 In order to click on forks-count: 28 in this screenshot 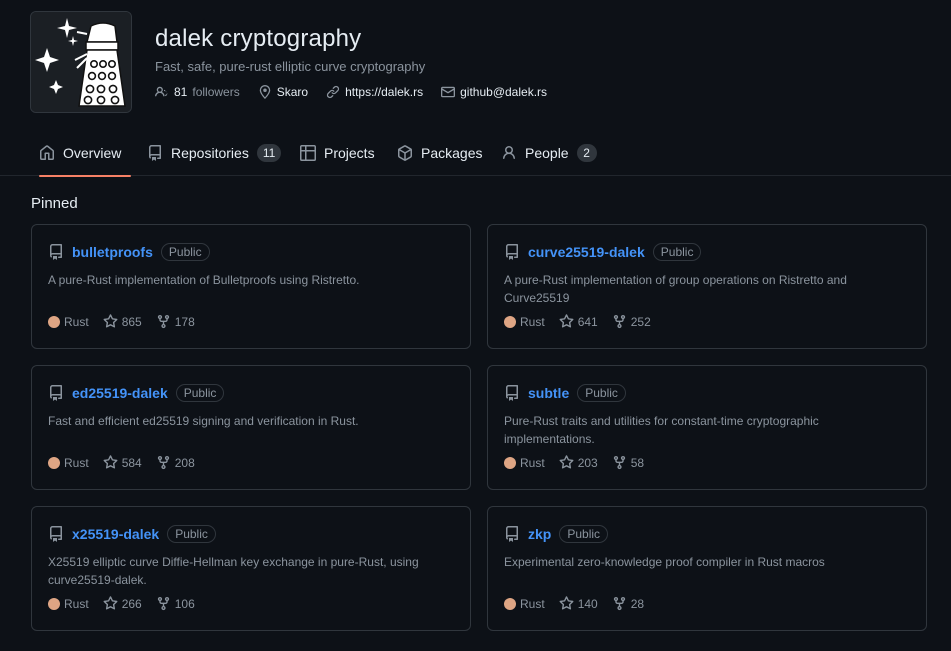, I will do `click(637, 603)`.